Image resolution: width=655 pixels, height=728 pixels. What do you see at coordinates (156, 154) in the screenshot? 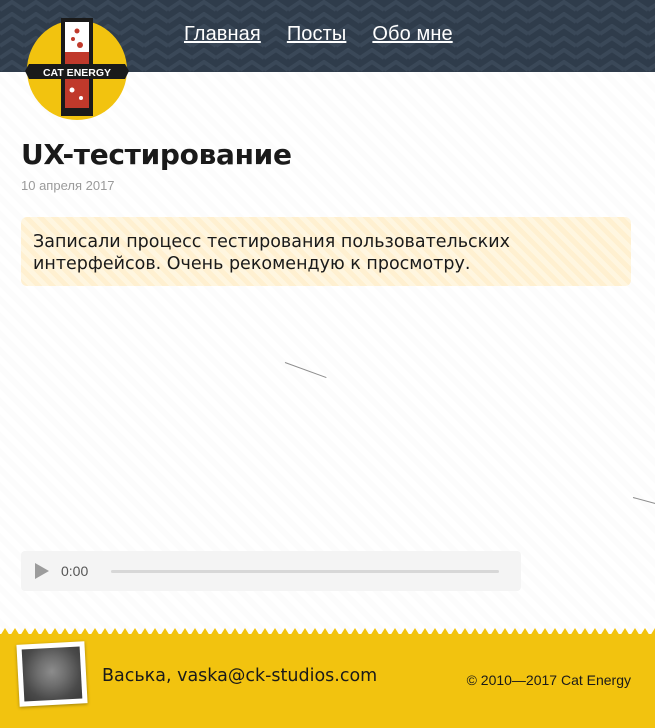
I see `page-title: UX-тестирование` at bounding box center [156, 154].